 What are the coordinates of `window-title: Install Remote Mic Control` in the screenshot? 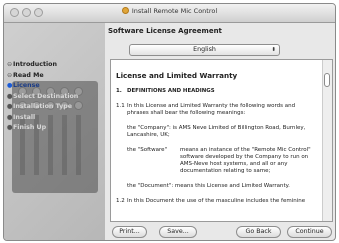 It's located at (174, 11).